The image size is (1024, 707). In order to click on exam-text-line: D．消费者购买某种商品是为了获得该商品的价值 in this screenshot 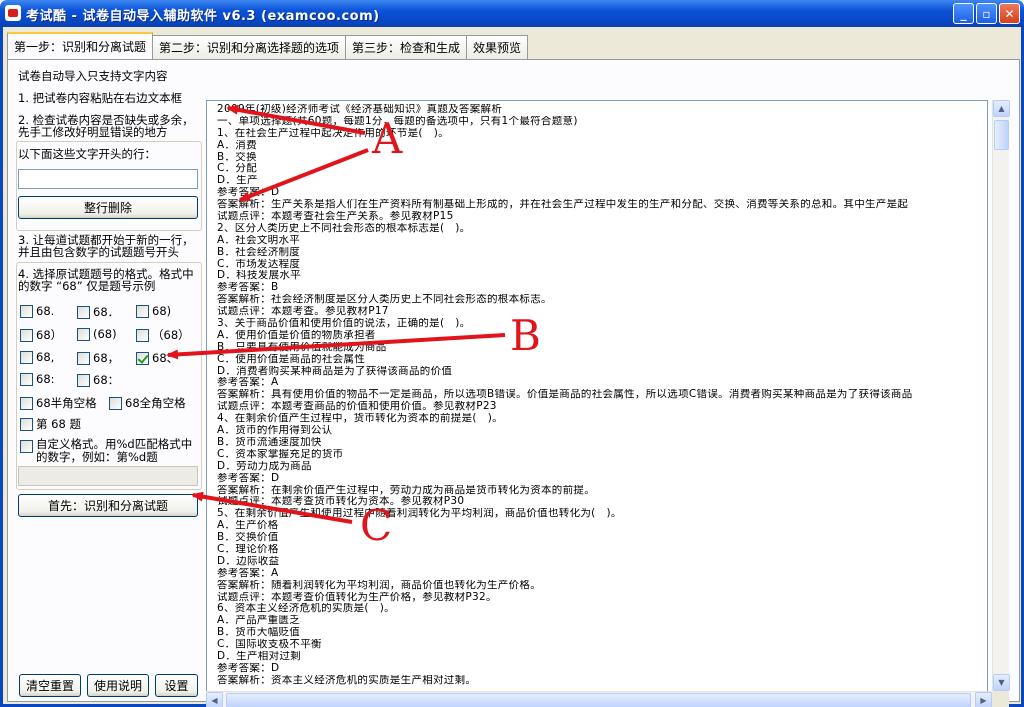, I will do `click(335, 371)`.